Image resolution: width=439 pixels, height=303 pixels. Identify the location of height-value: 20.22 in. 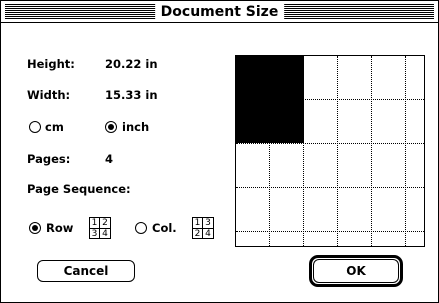
(131, 64).